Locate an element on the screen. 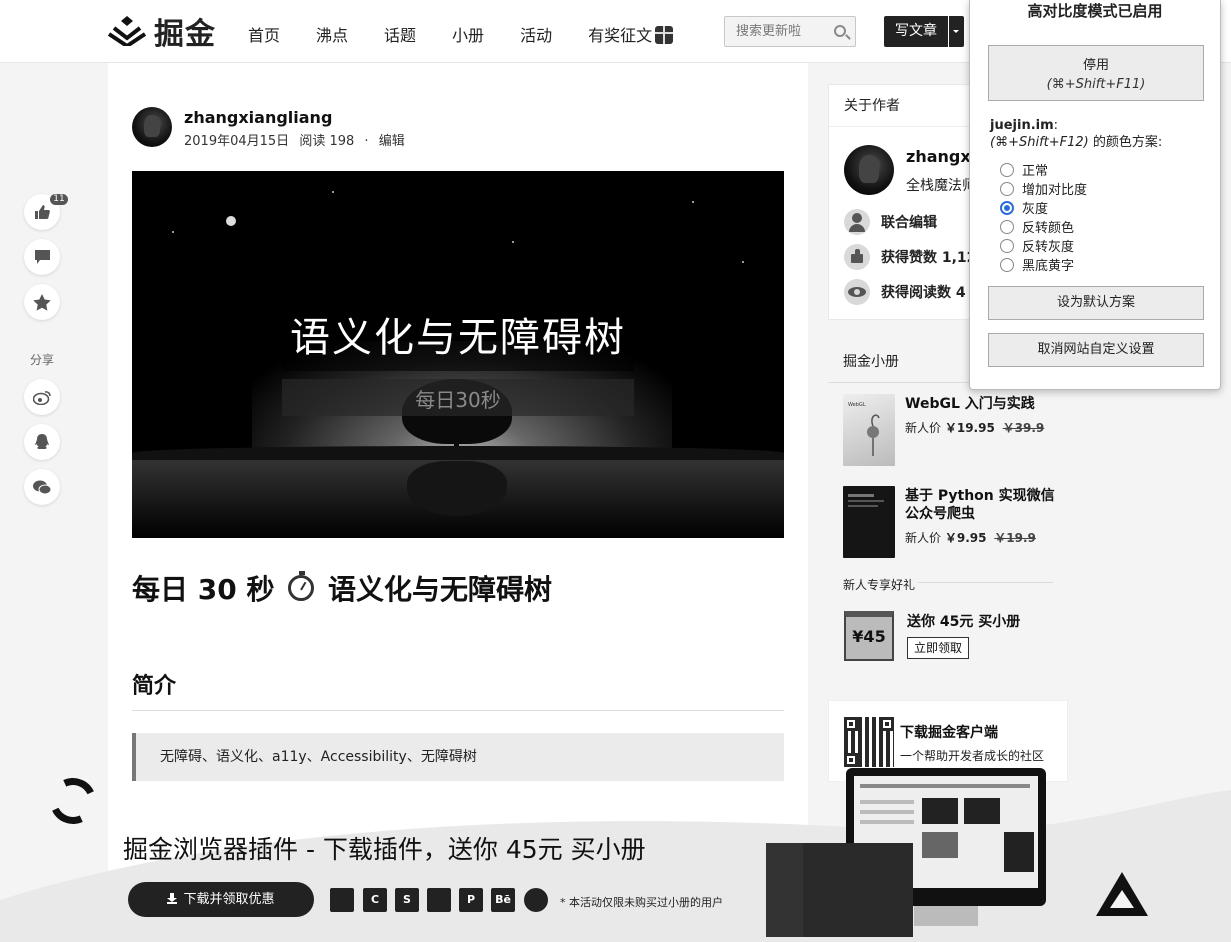 The width and height of the screenshot is (1231, 942). scheme-option-label: 反转灰度 is located at coordinates (1048, 247).